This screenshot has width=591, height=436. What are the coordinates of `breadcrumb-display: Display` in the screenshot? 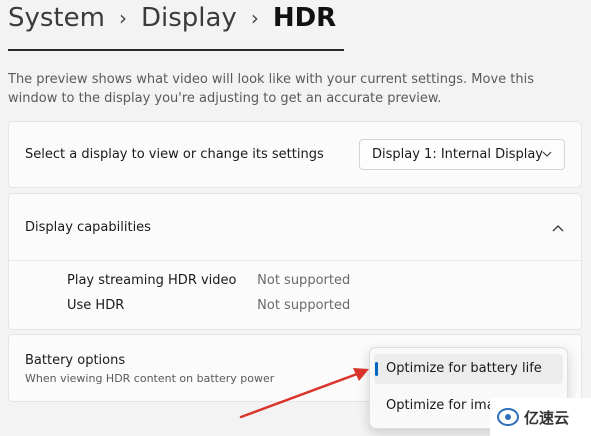 It's located at (189, 18).